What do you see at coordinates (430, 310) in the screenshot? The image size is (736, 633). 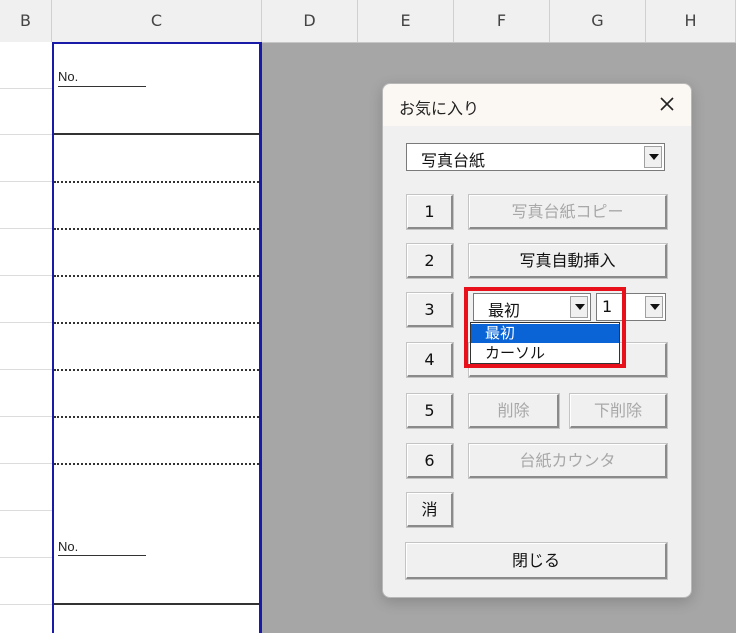 I see `button-3: 3` at bounding box center [430, 310].